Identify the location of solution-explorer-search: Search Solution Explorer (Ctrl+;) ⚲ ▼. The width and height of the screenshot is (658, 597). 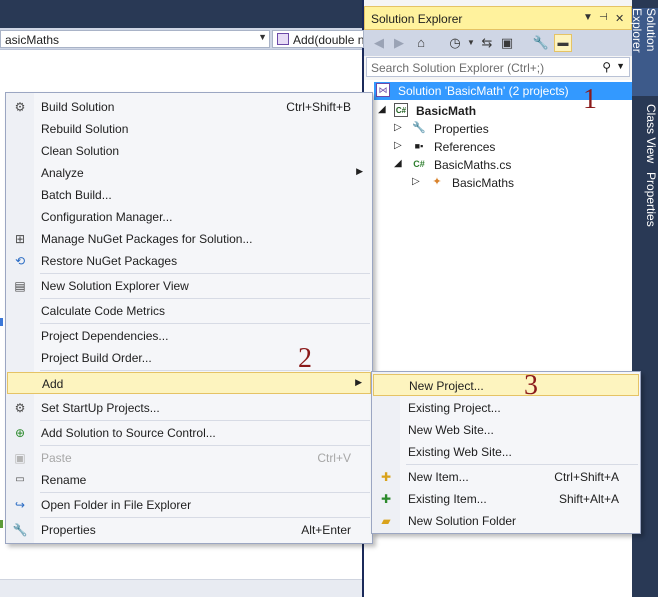
(498, 67).